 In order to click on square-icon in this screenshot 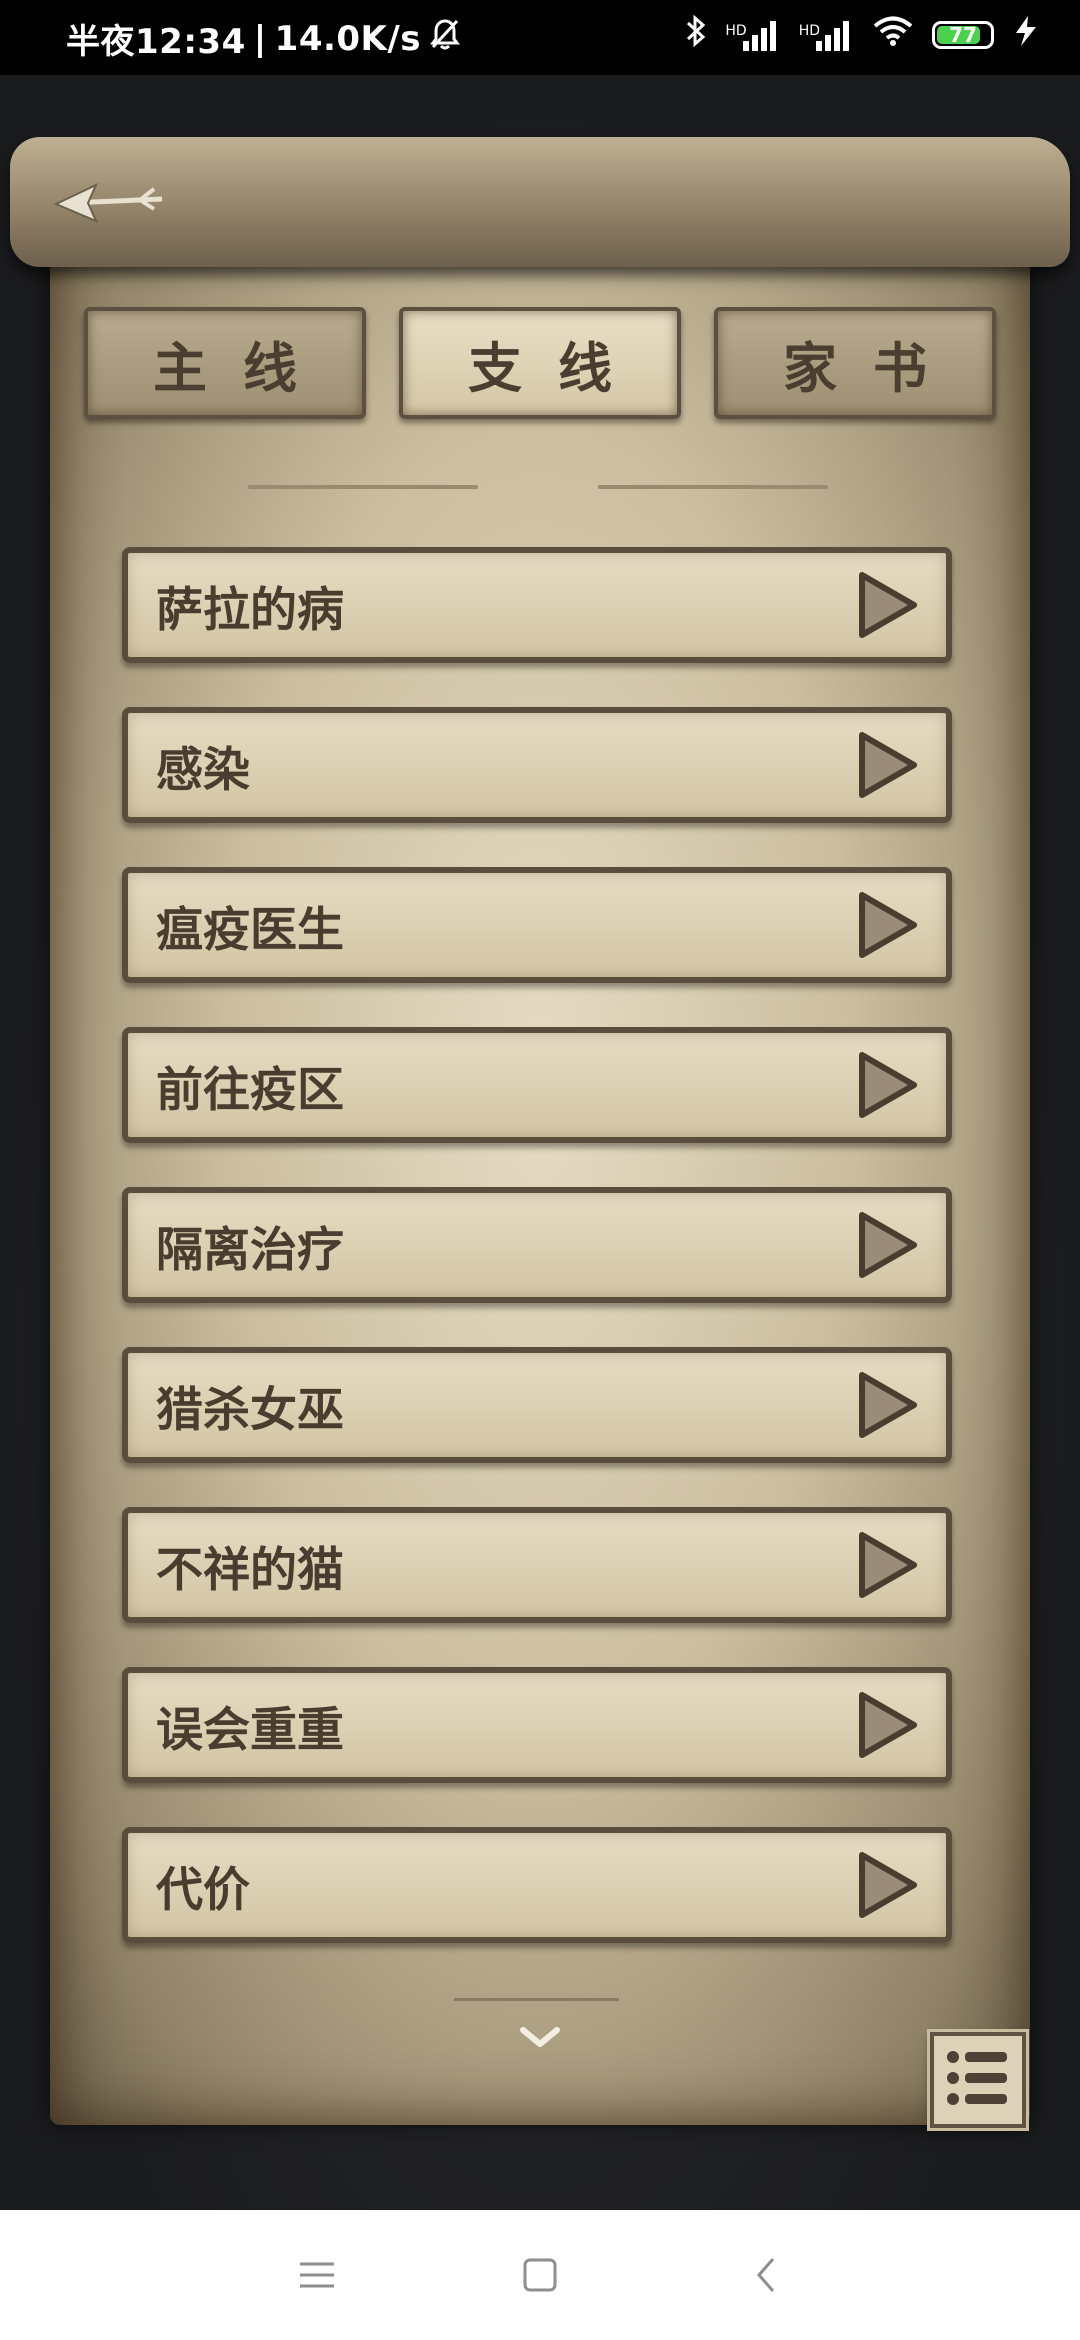, I will do `click(540, 2281)`.